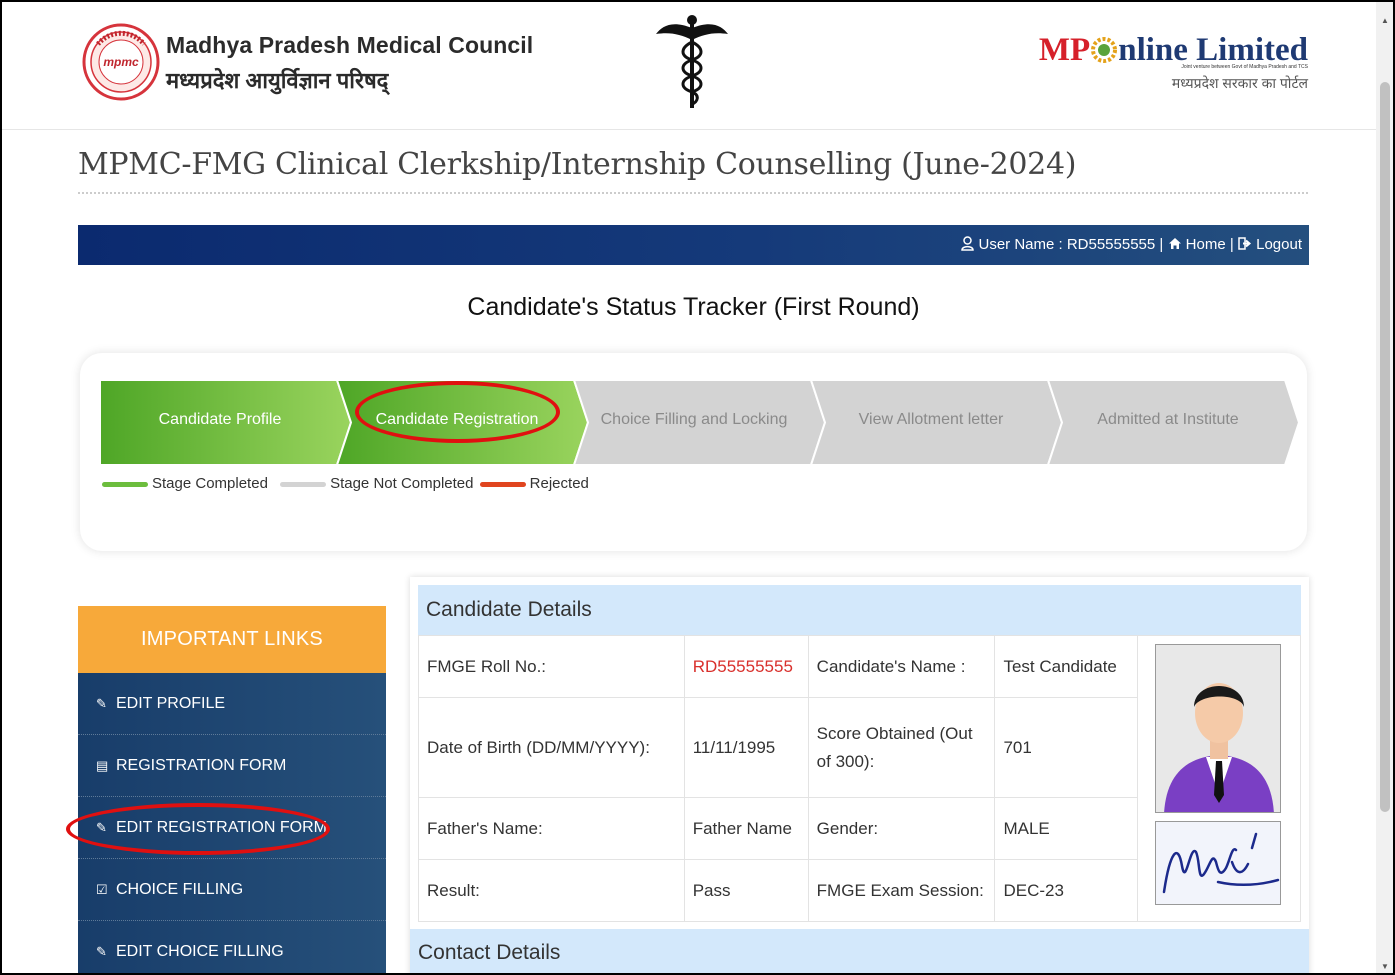  What do you see at coordinates (1385, 966) in the screenshot?
I see `scroll-down-arrow-icon: ▼` at bounding box center [1385, 966].